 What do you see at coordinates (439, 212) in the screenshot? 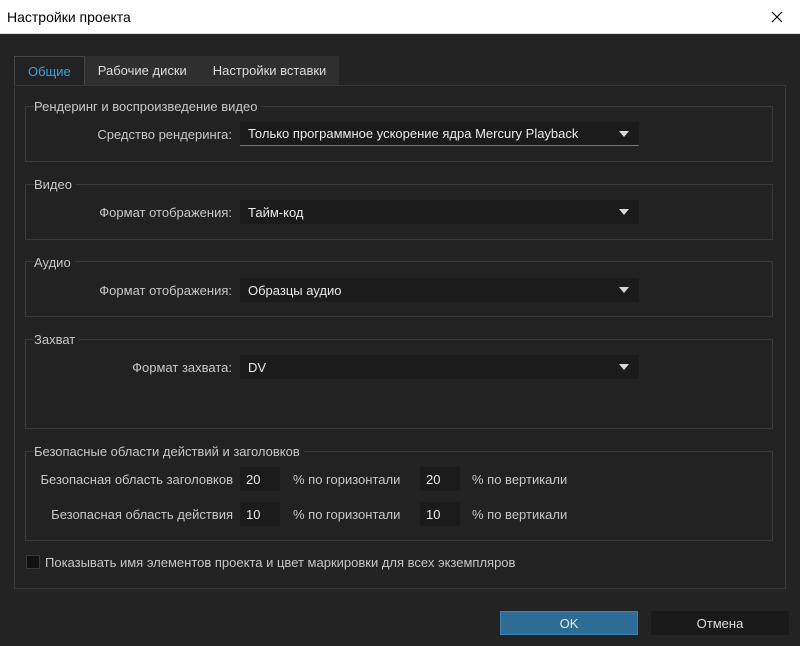
I see `video-display-format-select: Тайм-код` at bounding box center [439, 212].